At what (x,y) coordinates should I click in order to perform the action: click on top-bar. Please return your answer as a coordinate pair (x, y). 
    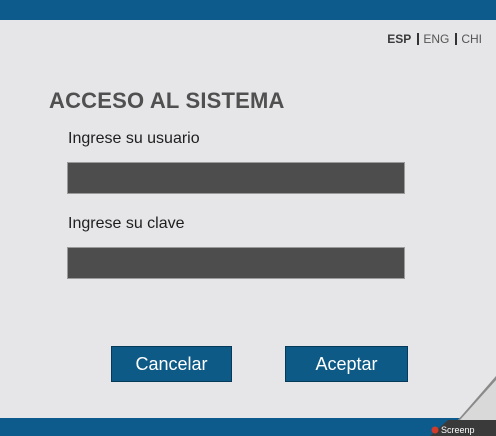
    Looking at the image, I should click on (248, 10).